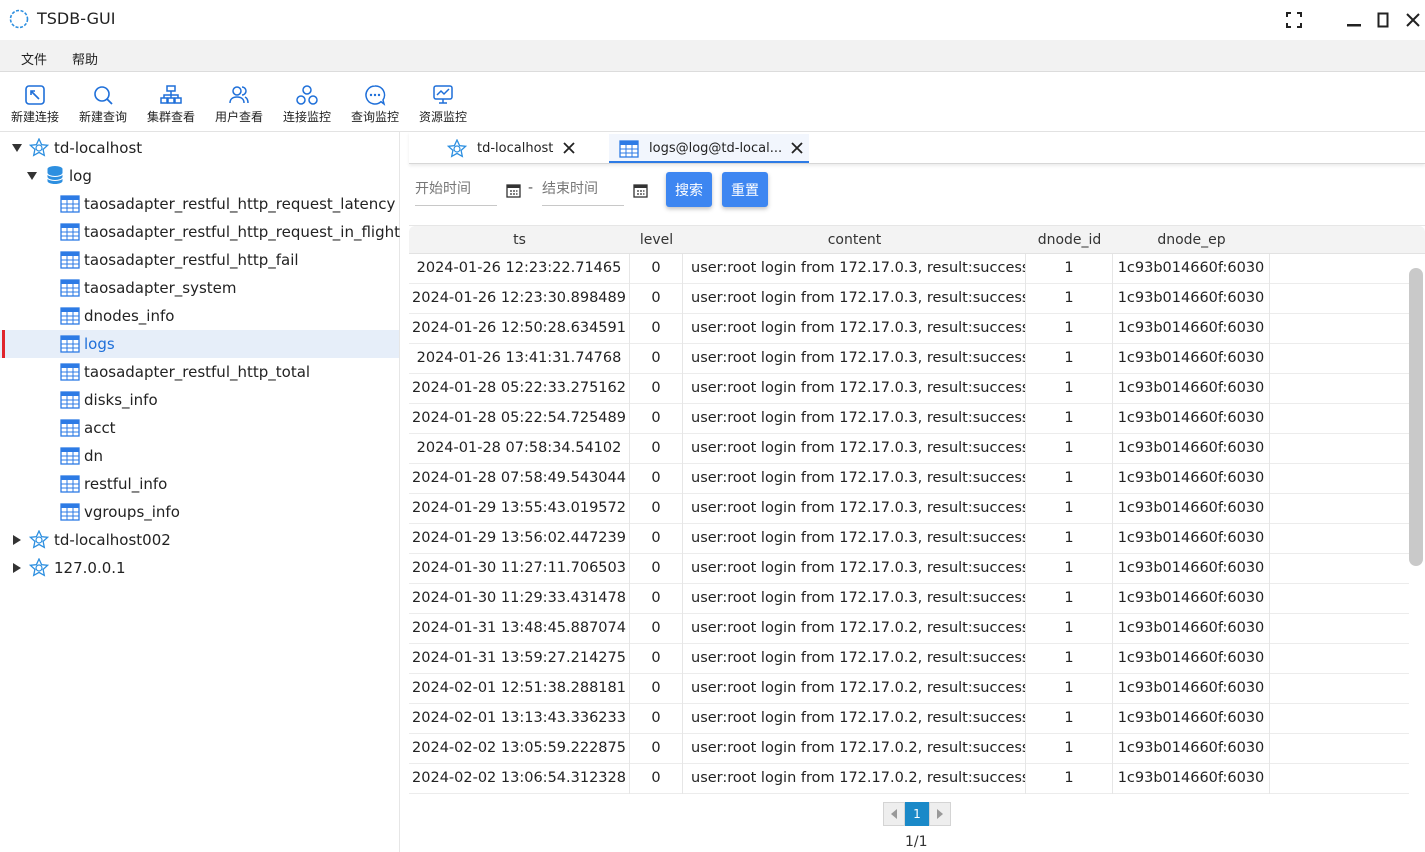 Image resolution: width=1425 pixels, height=852 pixels. What do you see at coordinates (894, 814) in the screenshot?
I see `prev-page-button` at bounding box center [894, 814].